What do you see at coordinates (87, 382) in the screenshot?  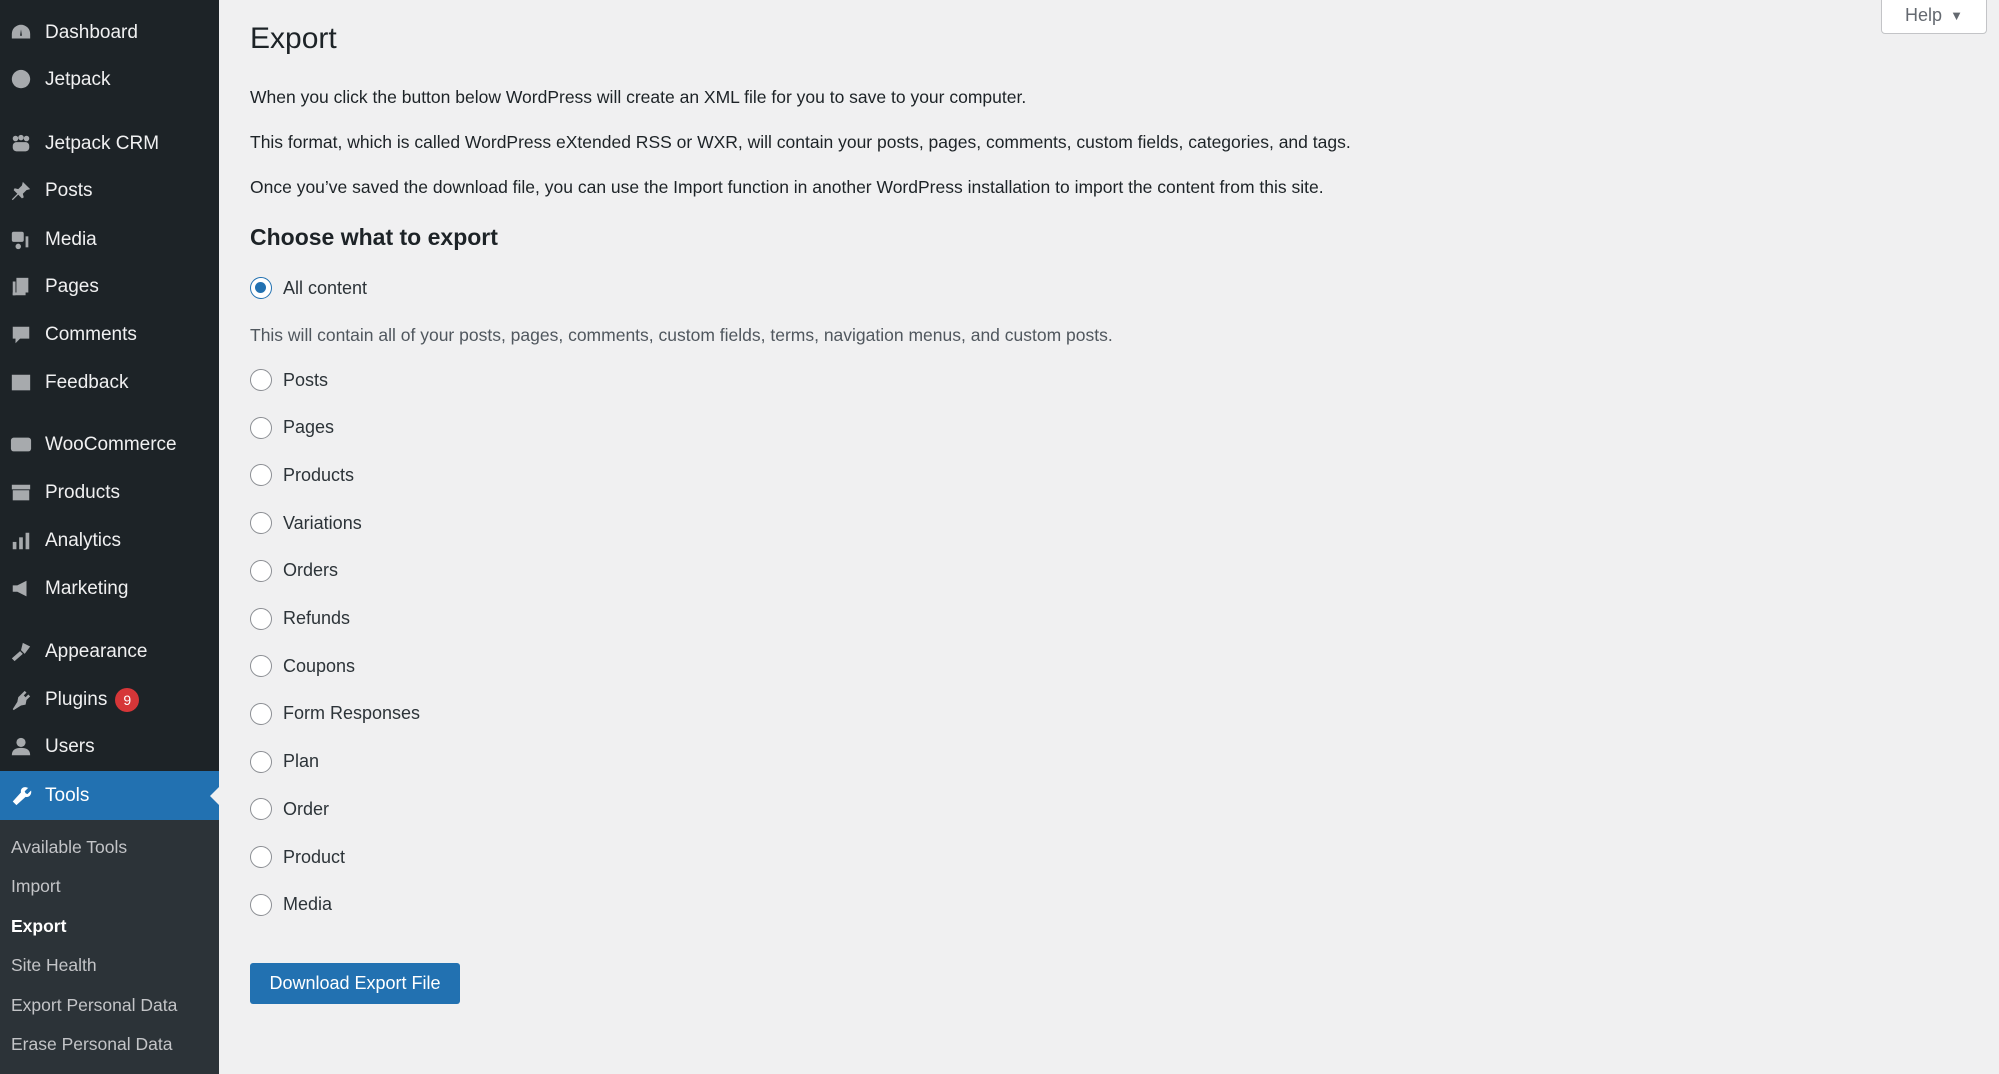 I see `sidebar-item-label: Feedback` at bounding box center [87, 382].